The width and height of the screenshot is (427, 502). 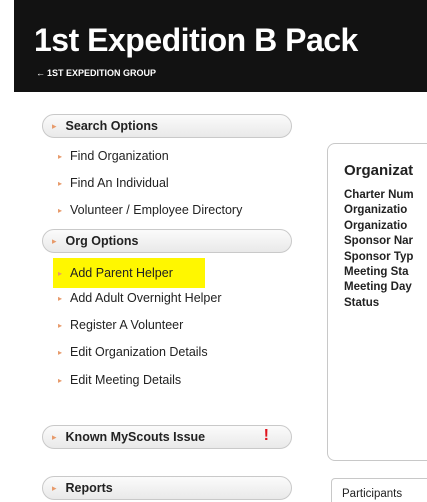 What do you see at coordinates (139, 352) in the screenshot?
I see `menu-item-label: Edit Organization Details` at bounding box center [139, 352].